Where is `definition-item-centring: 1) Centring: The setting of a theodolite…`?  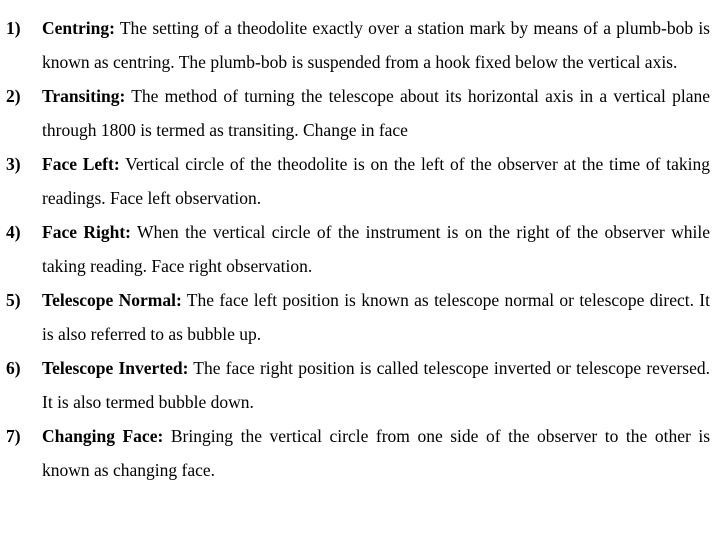
definition-item-centring: 1) Centring: The setting of a theodolite… is located at coordinates (360, 45).